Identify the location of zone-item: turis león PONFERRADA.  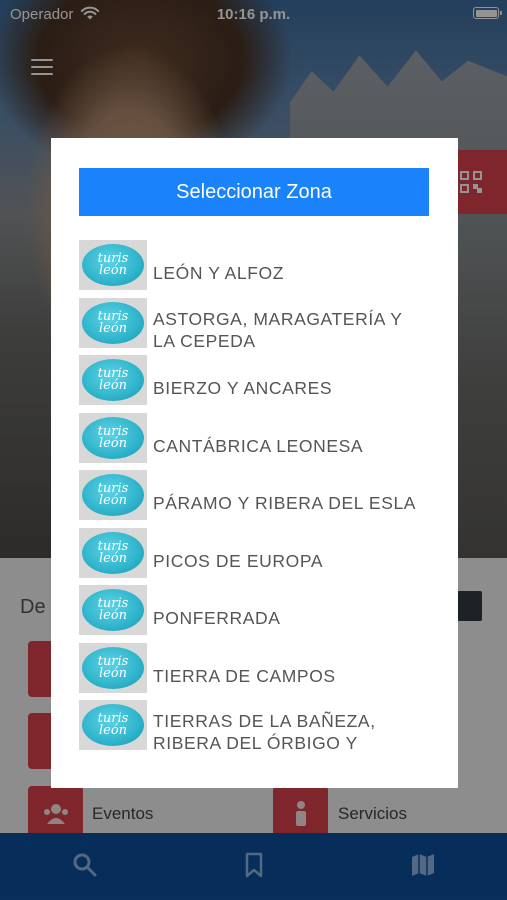
(256, 614).